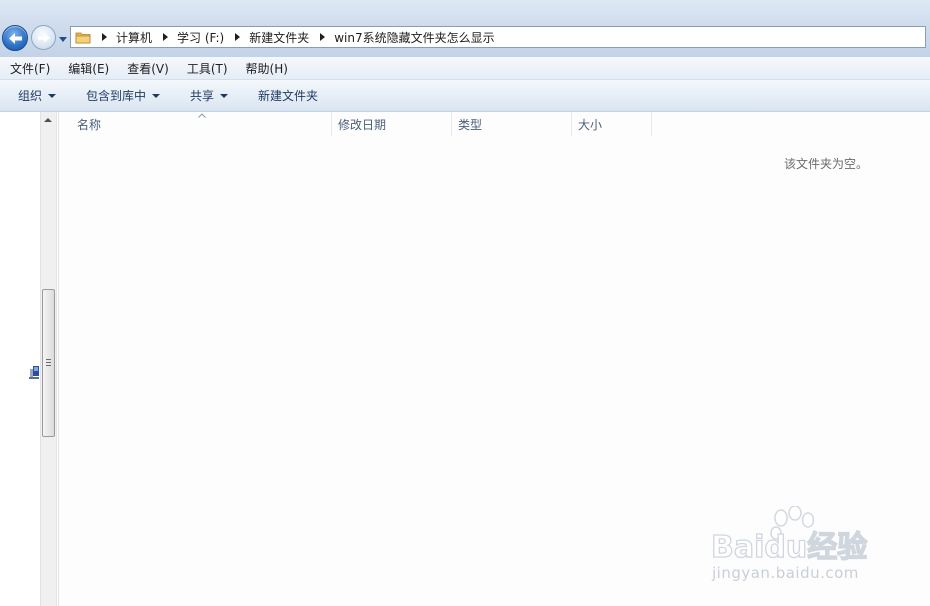  Describe the element at coordinates (202, 115) in the screenshot. I see `sort-up-icon` at that location.